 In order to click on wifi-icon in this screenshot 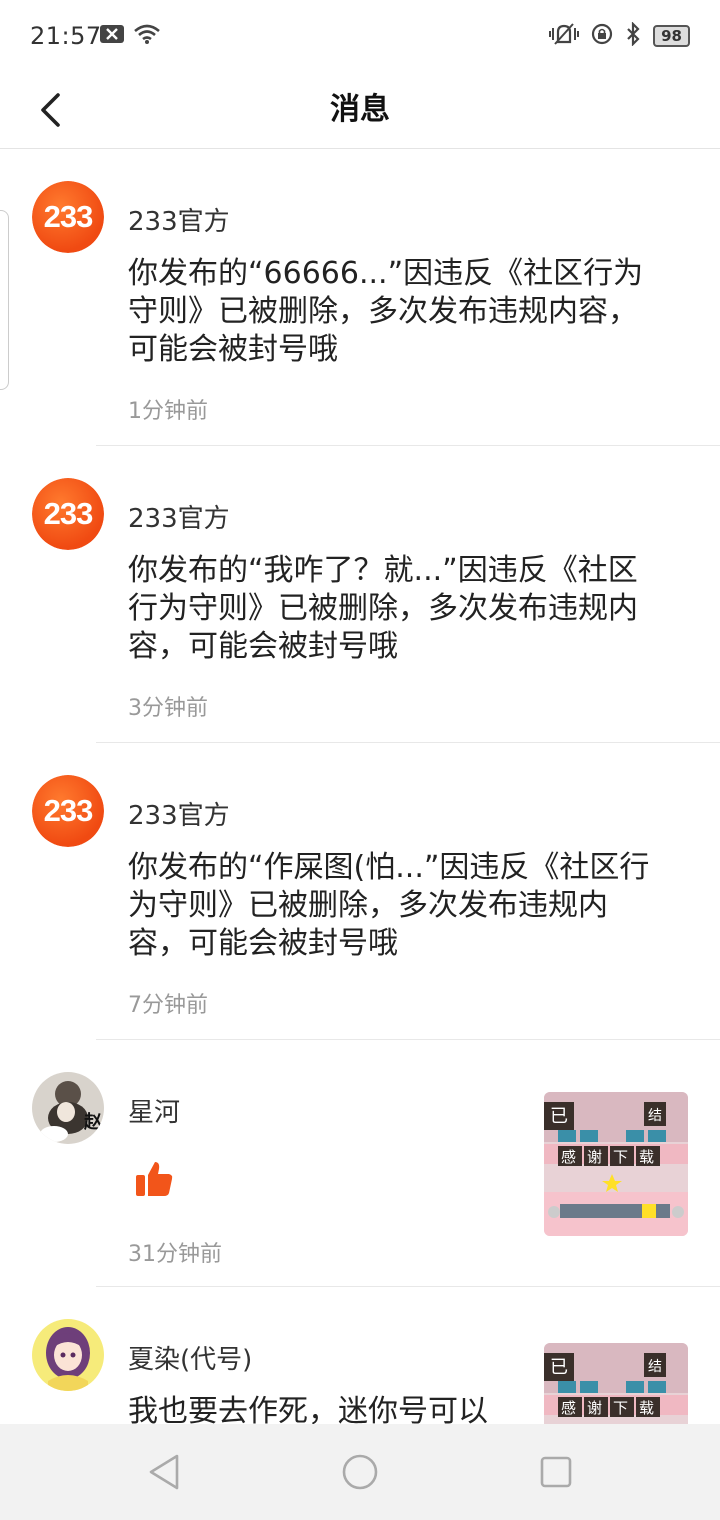, I will do `click(147, 36)`.